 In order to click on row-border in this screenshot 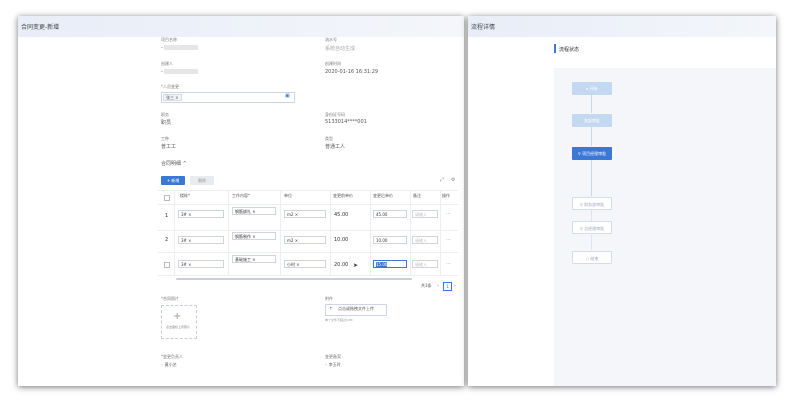, I will do `click(308, 252)`.